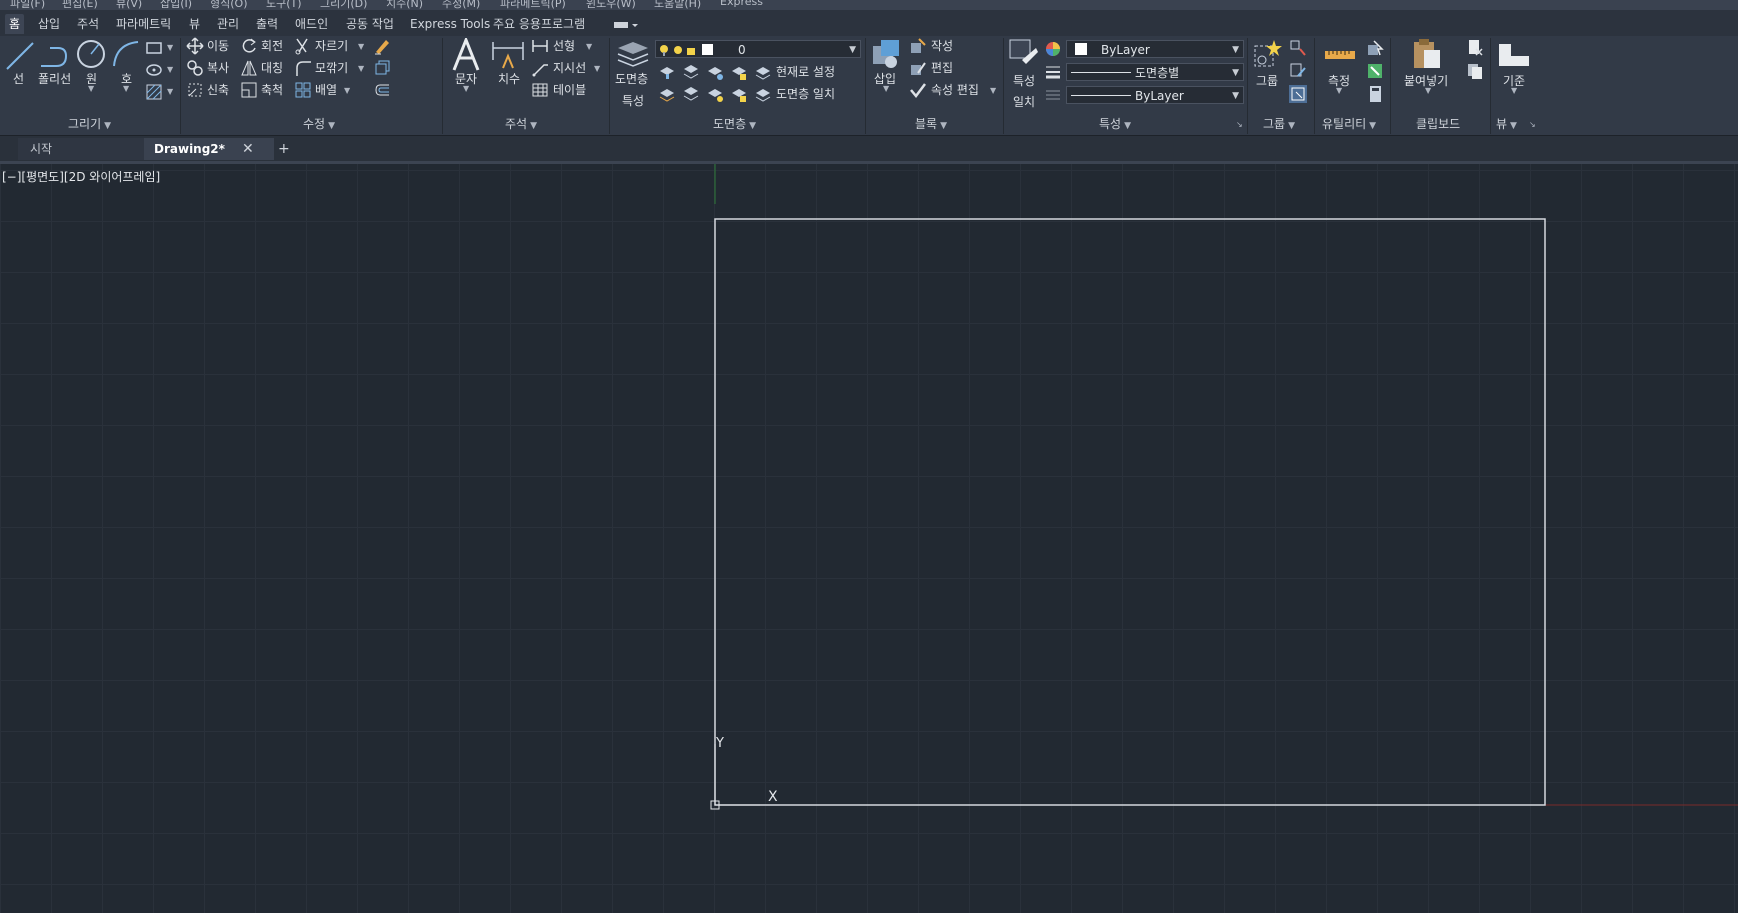 This screenshot has height=913, width=1738. What do you see at coordinates (49, 24) in the screenshot?
I see `tab-insert: 삽입` at bounding box center [49, 24].